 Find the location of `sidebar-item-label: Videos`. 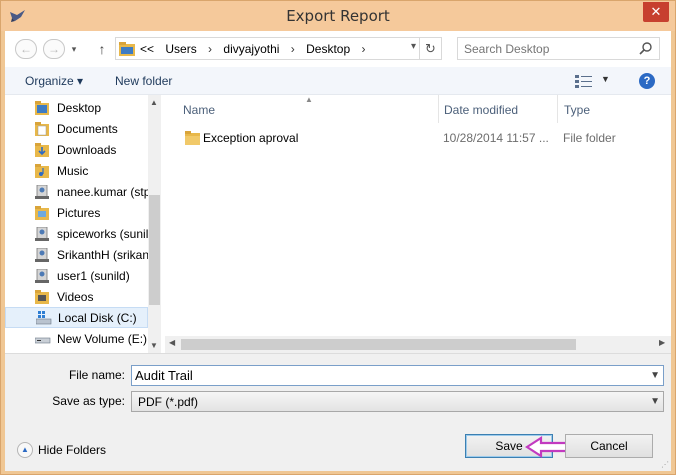

sidebar-item-label: Videos is located at coordinates (75, 297).